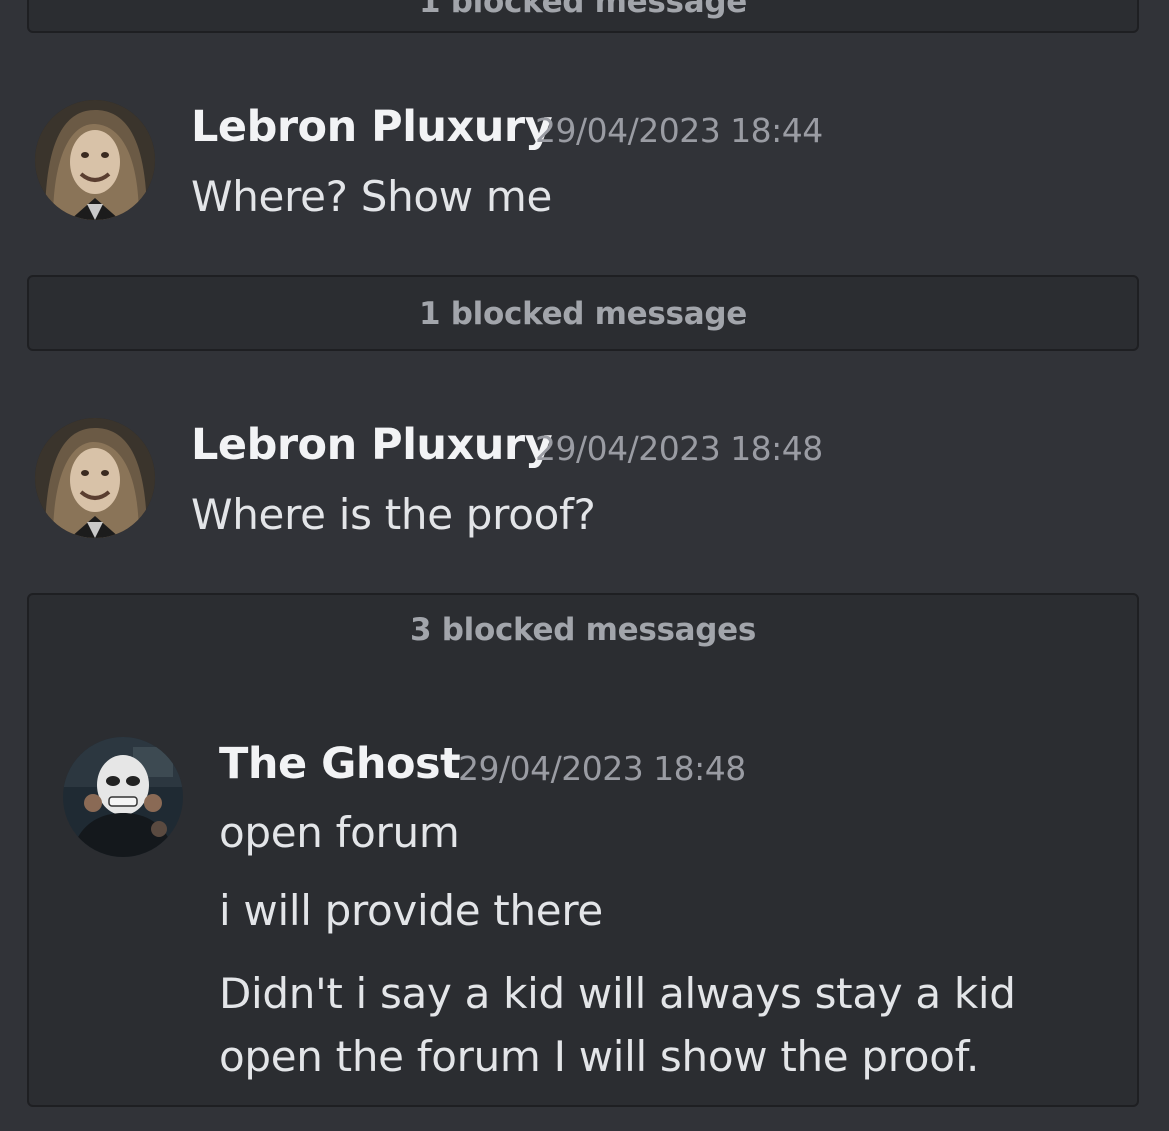 This screenshot has width=1169, height=1131. Describe the element at coordinates (372, 196) in the screenshot. I see `message-content: Where? Show me` at that location.